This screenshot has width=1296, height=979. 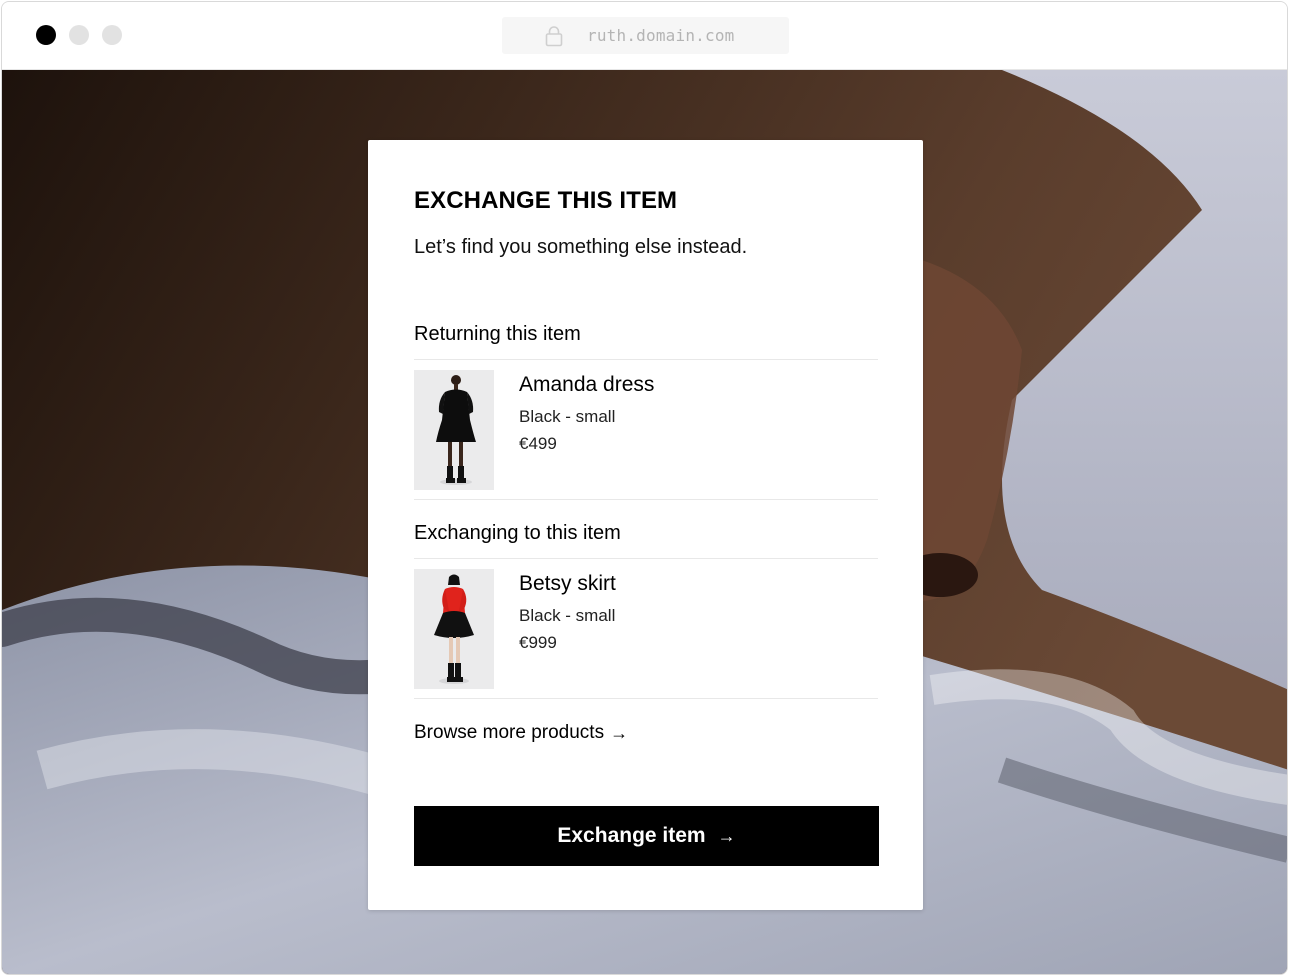 I want to click on exchanging-section-label: Exchanging to this item, so click(x=517, y=533).